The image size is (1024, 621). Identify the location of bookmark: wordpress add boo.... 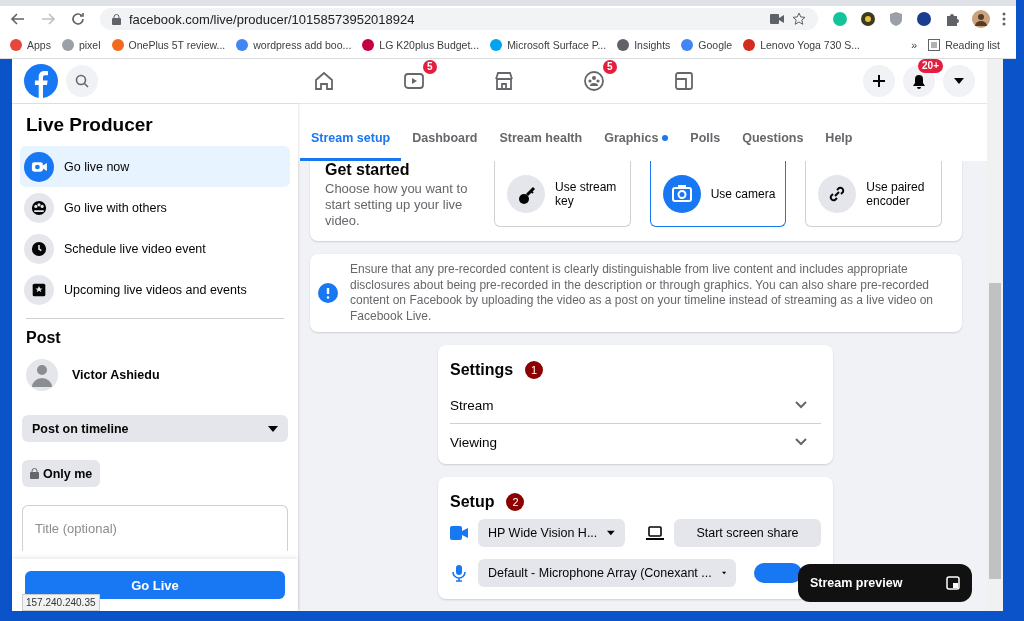
(294, 45).